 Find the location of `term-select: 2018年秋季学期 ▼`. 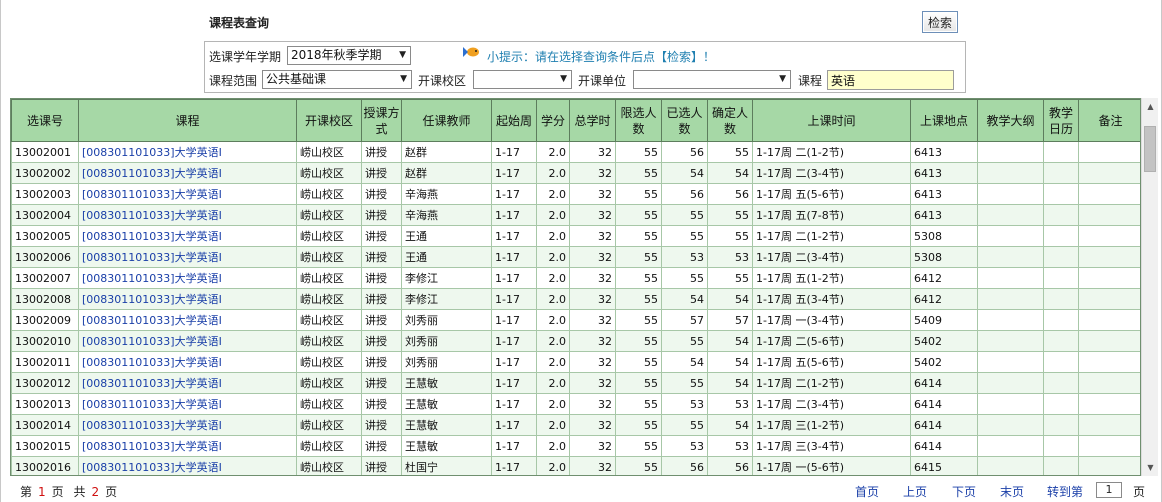

term-select: 2018年秋季学期 ▼ is located at coordinates (349, 55).